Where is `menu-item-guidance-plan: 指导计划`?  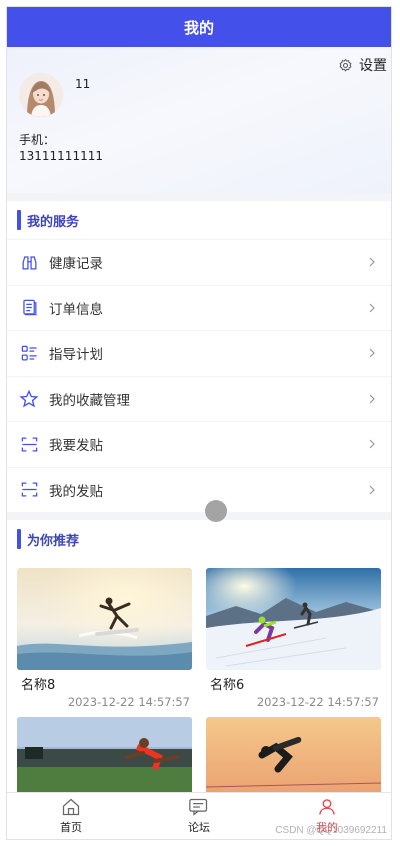
menu-item-guidance-plan: 指导计划 is located at coordinates (199, 353).